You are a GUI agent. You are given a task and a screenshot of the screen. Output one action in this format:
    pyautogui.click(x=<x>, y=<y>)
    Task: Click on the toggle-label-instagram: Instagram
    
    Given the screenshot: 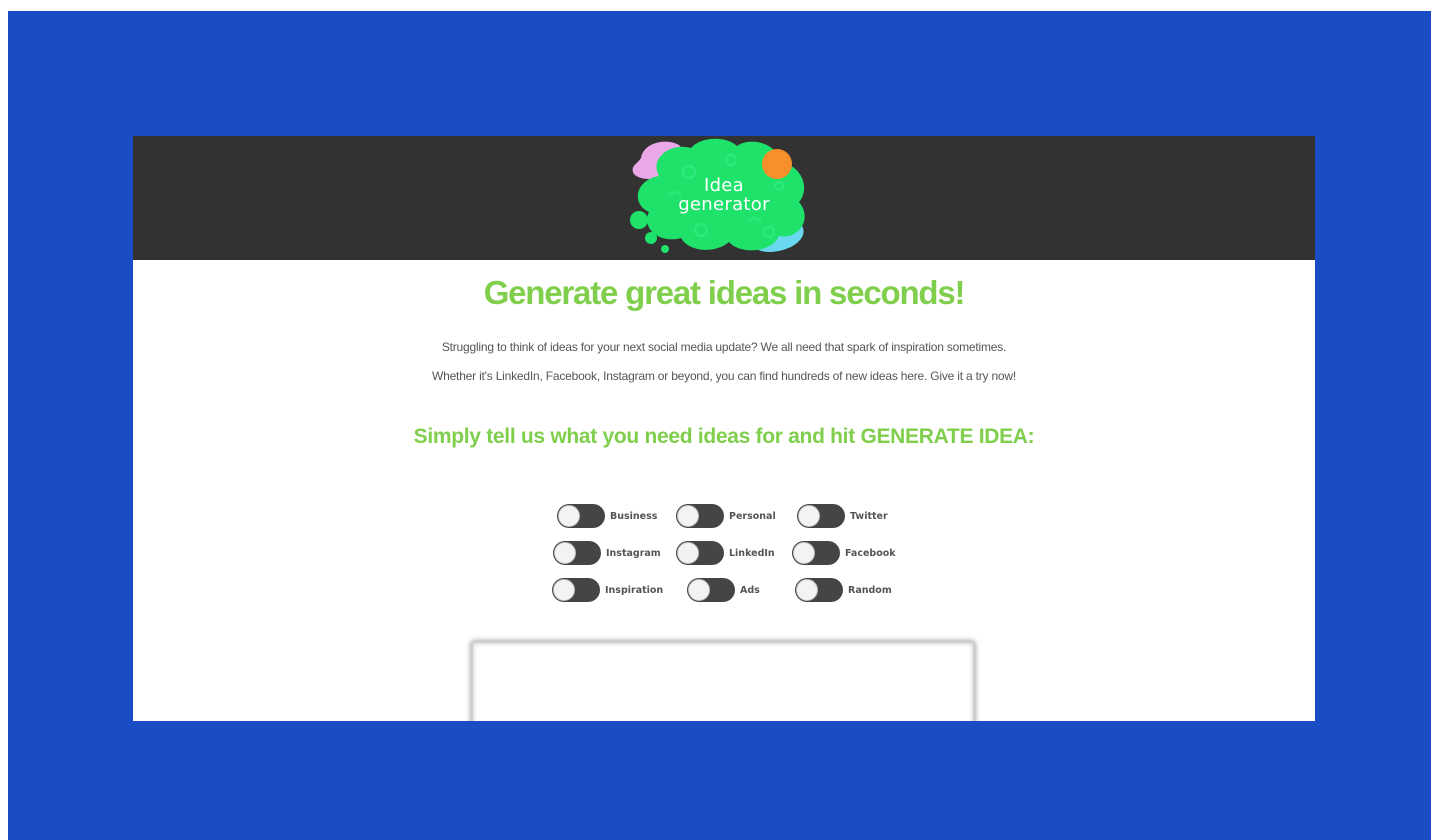 What is the action you would take?
    pyautogui.click(x=633, y=553)
    